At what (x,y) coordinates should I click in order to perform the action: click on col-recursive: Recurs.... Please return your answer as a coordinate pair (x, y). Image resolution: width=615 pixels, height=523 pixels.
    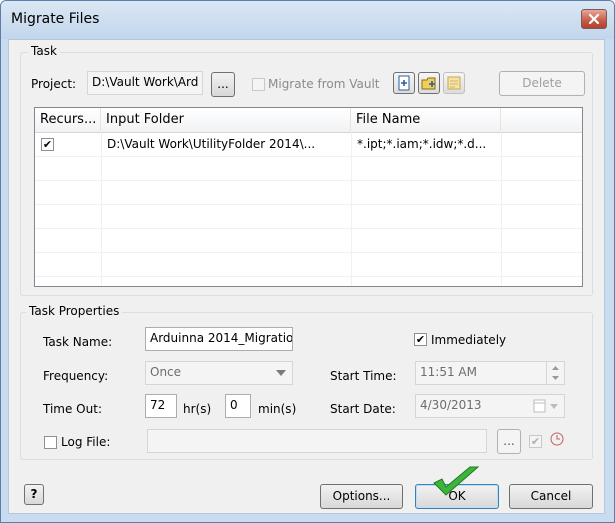
    Looking at the image, I should click on (68, 120).